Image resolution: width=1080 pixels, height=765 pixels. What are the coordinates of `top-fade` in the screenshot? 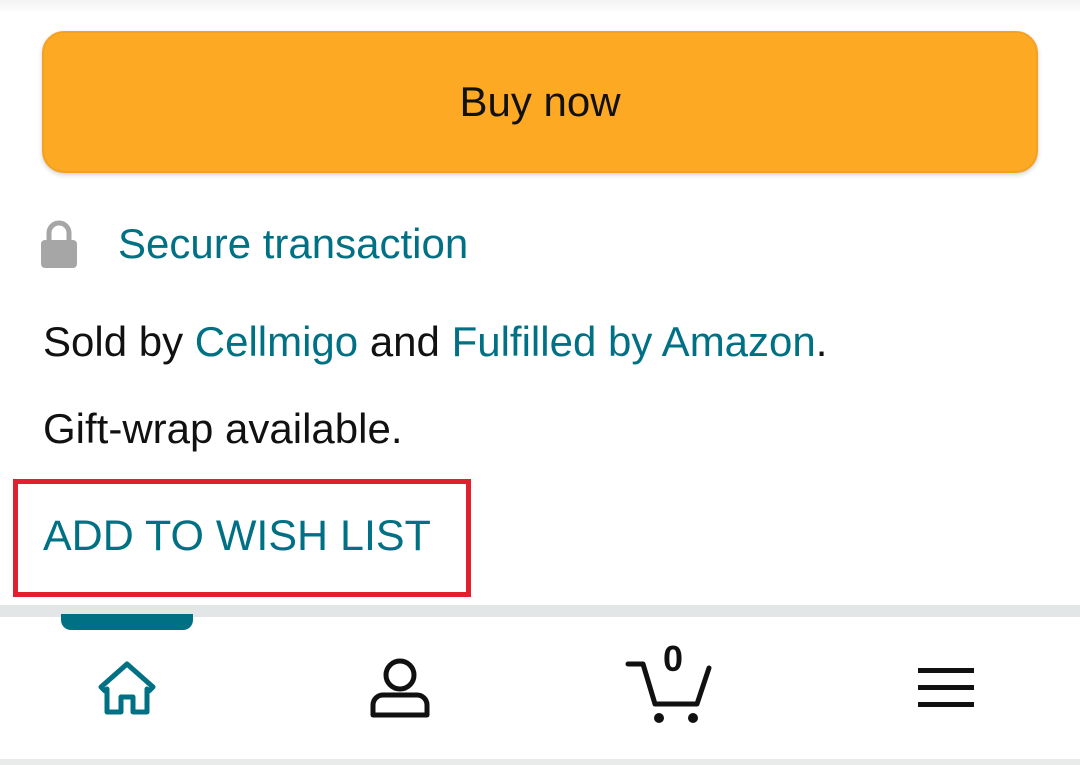 It's located at (540, 7).